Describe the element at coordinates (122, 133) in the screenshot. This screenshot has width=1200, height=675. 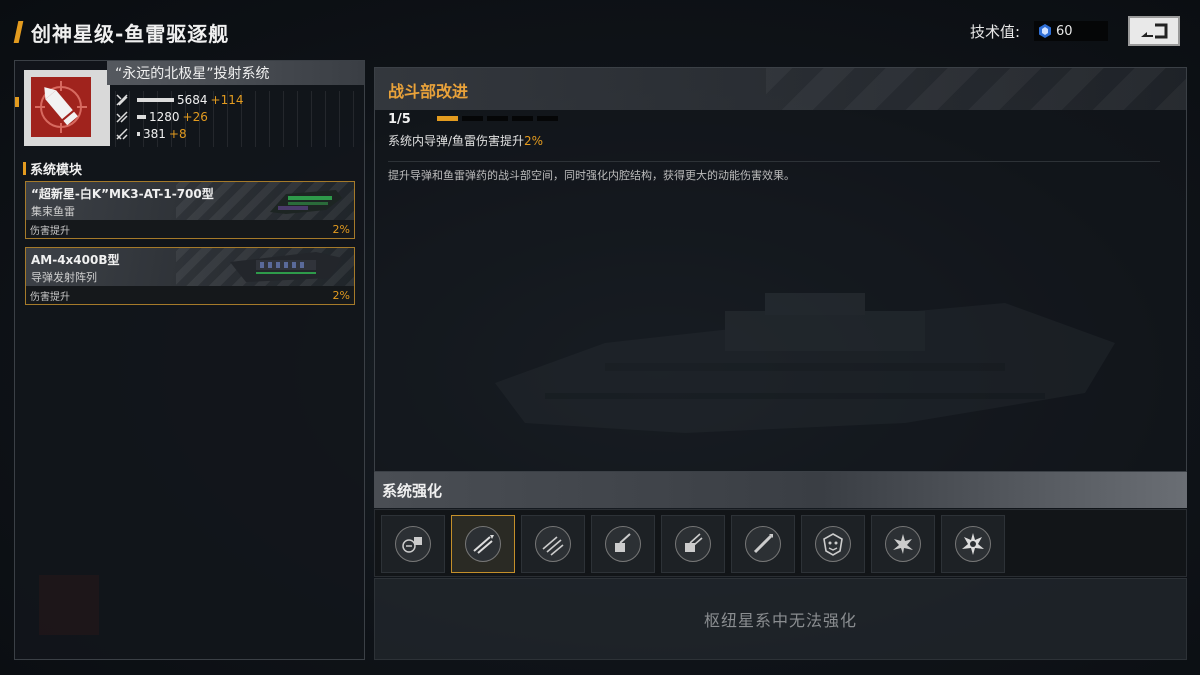
I see `range-stat-icon` at that location.